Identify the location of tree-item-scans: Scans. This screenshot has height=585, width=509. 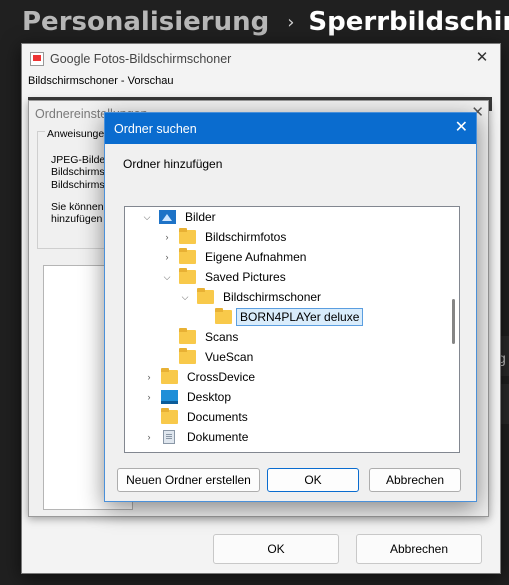
(202, 337).